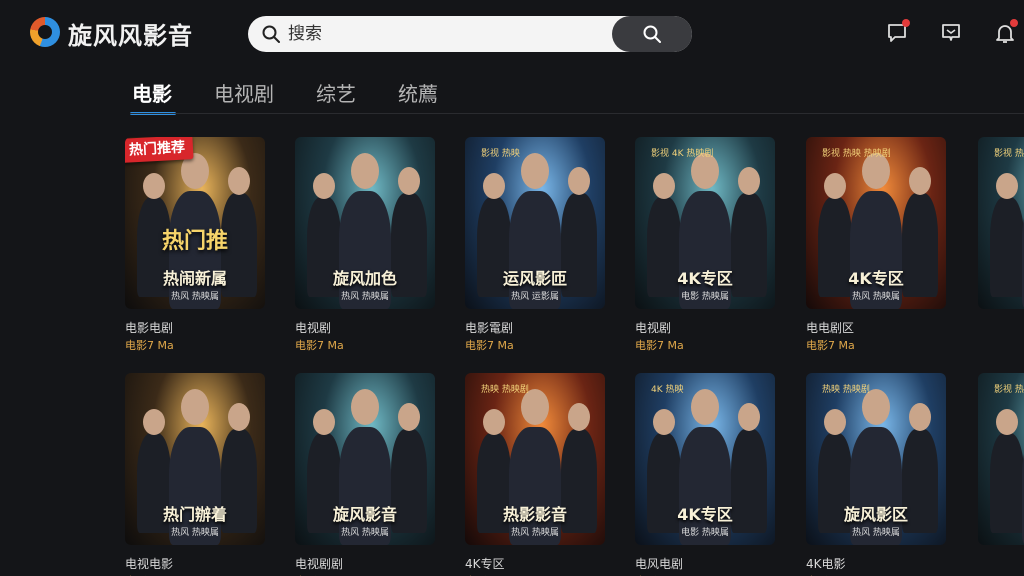 The image size is (1024, 576). I want to click on poster-headline: 热门推, so click(194, 241).